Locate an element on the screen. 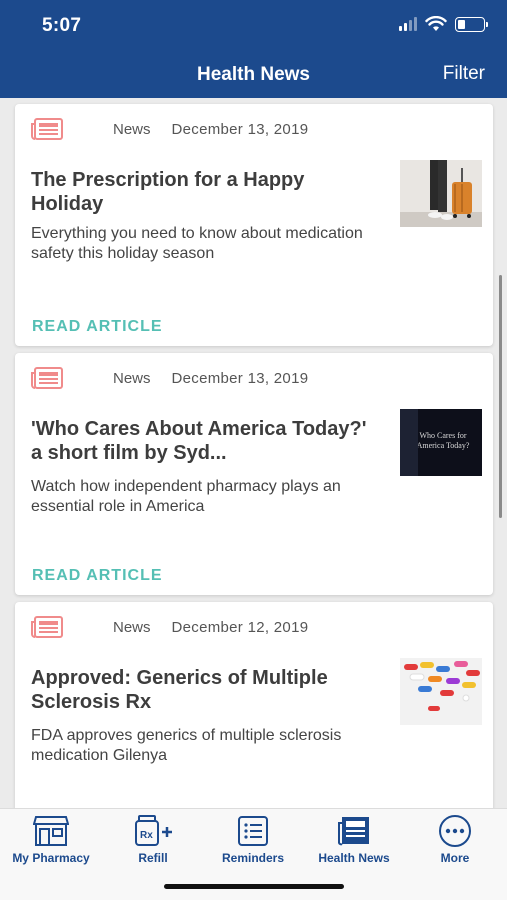 This screenshot has width=507, height=900. travel-suitcase-image is located at coordinates (441, 193).